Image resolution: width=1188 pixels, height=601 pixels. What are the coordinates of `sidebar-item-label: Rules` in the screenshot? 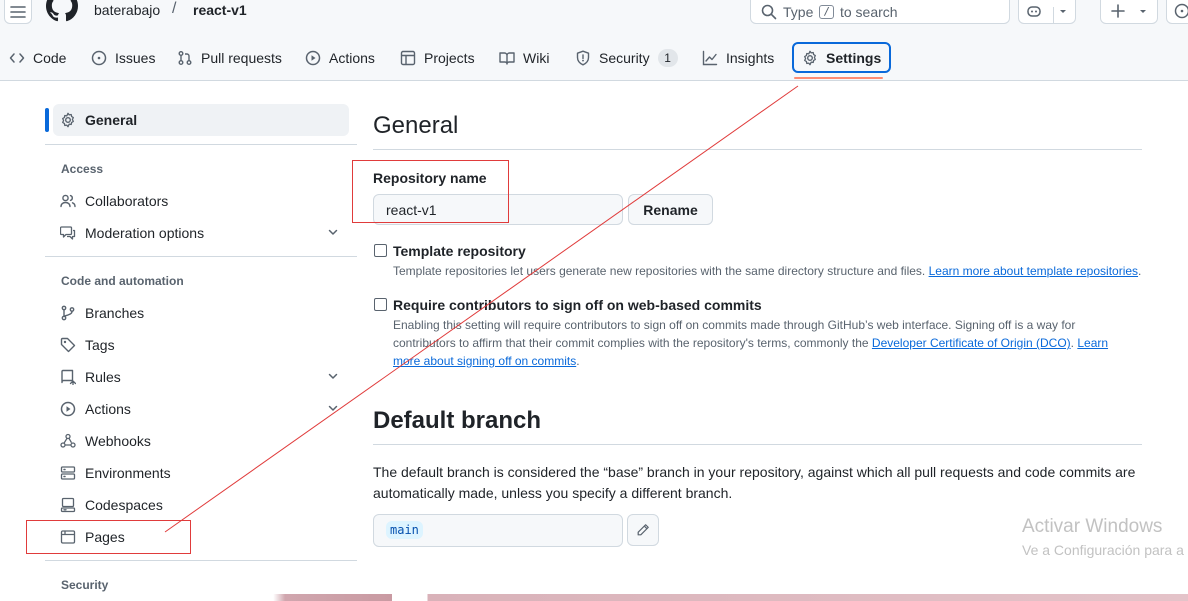 It's located at (103, 377).